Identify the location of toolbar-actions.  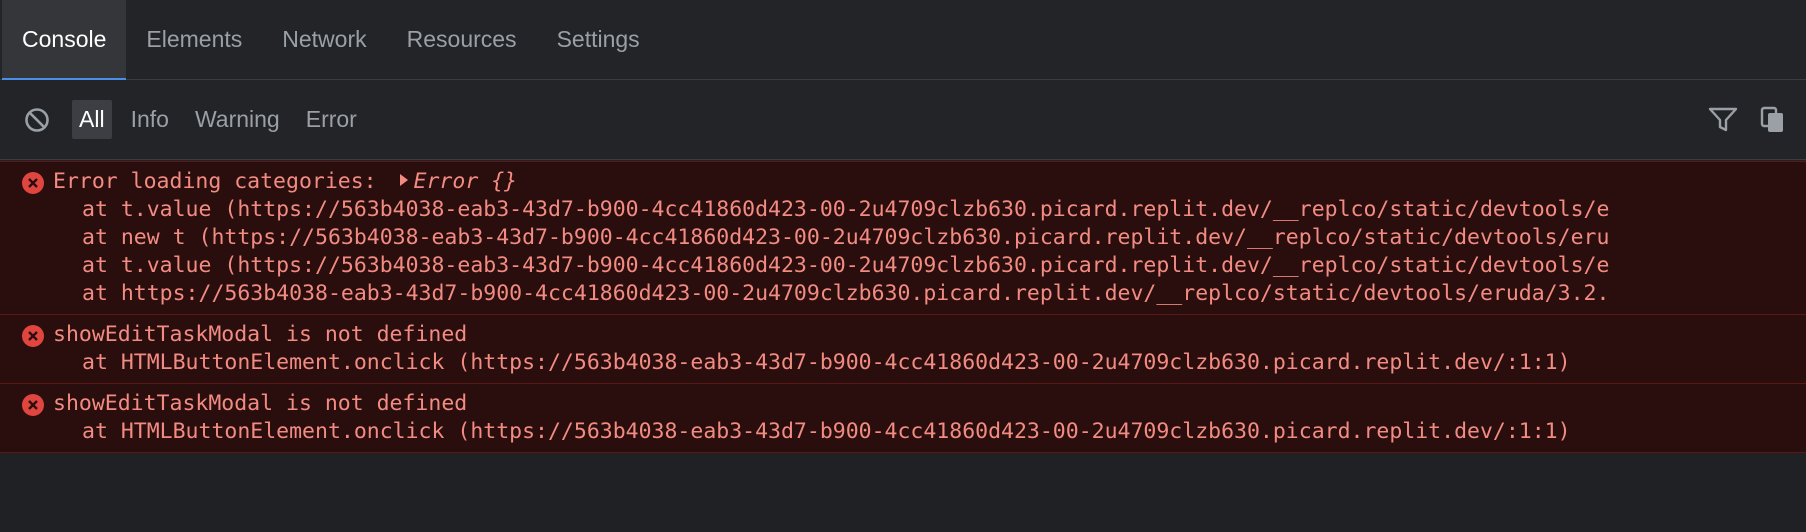
(1748, 120).